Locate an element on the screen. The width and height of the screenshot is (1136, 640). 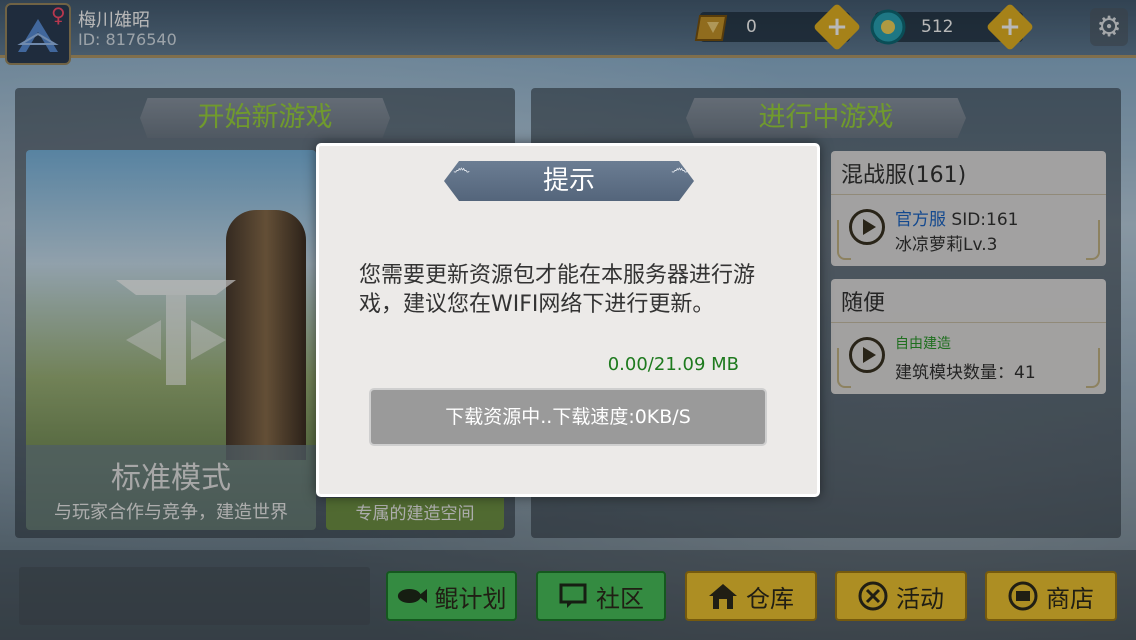
dialog-message: 您需要更新资源包才能在本服务器进行游戏，建议您在WIFI网络下进行更新。 is located at coordinates (557, 290).